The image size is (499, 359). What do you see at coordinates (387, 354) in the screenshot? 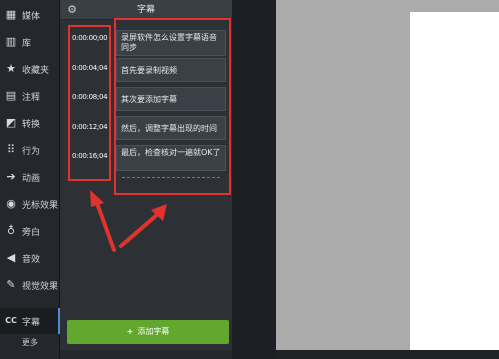
I see `canvas-footer` at bounding box center [387, 354].